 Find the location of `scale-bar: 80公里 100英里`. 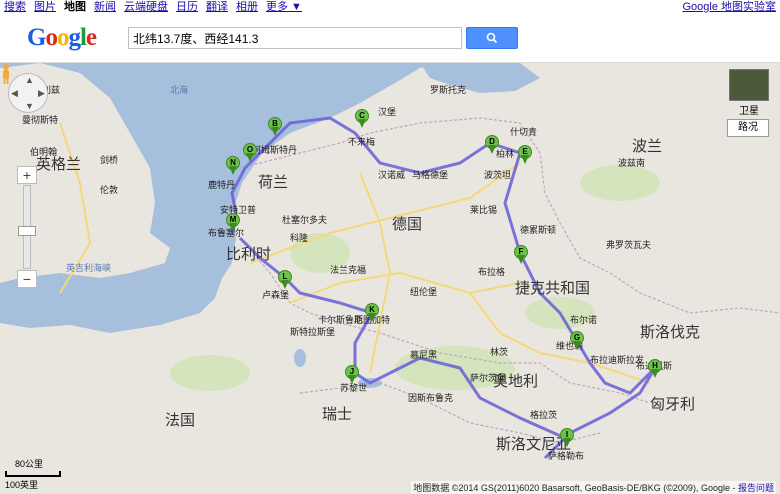

scale-bar: 80公里 100英里 is located at coordinates (33, 474).